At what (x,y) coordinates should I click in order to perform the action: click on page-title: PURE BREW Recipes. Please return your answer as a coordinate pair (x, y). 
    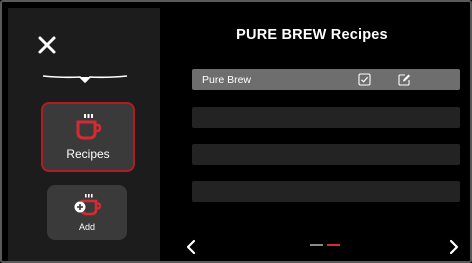
    Looking at the image, I should click on (312, 35).